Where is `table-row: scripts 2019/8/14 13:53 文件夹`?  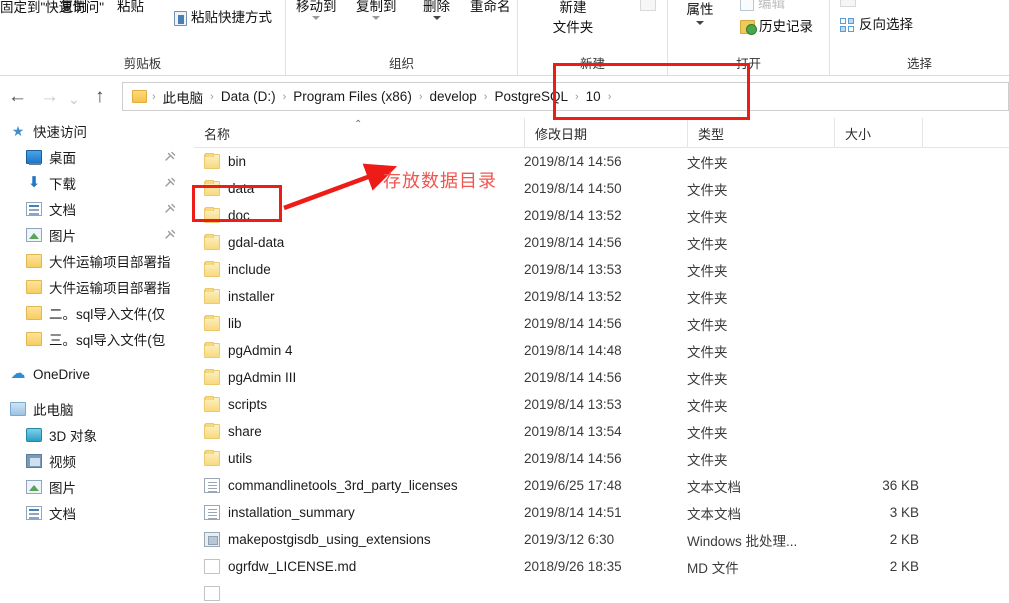 table-row: scripts 2019/8/14 13:53 文件夹 is located at coordinates (601, 404).